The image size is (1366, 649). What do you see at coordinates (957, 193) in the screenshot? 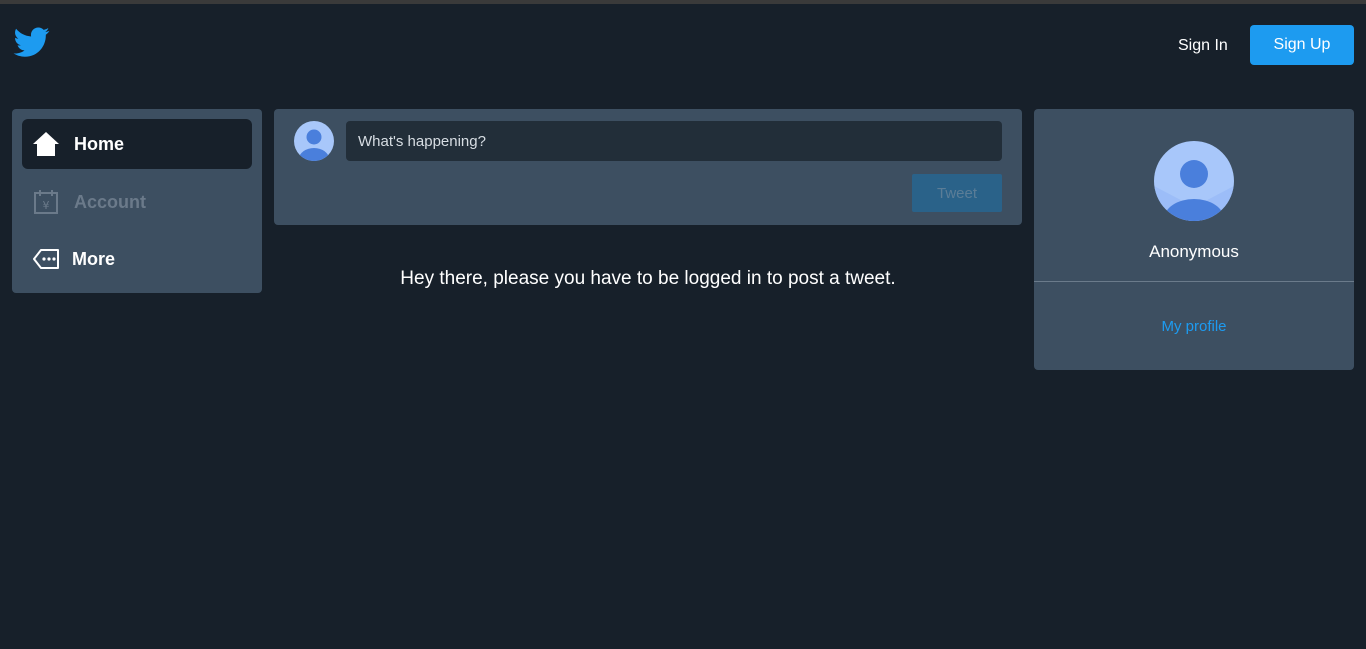
I see `tweet-button: Tweet` at bounding box center [957, 193].